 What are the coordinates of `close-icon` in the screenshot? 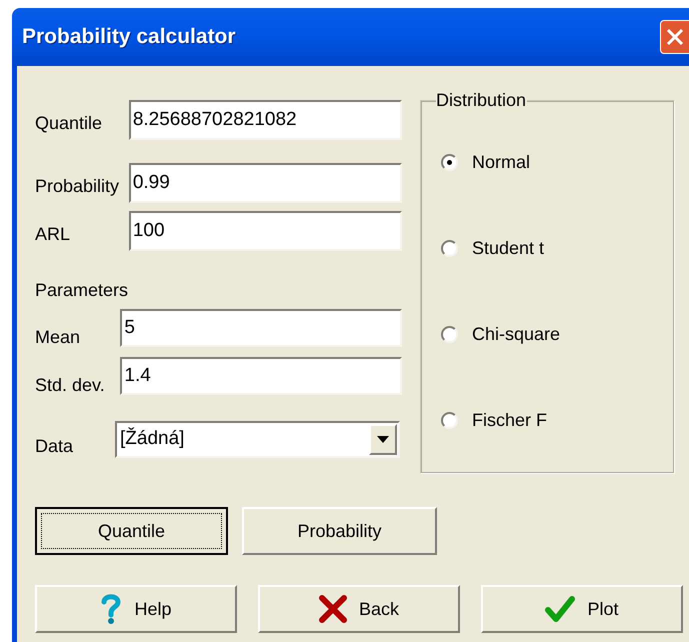 It's located at (675, 37).